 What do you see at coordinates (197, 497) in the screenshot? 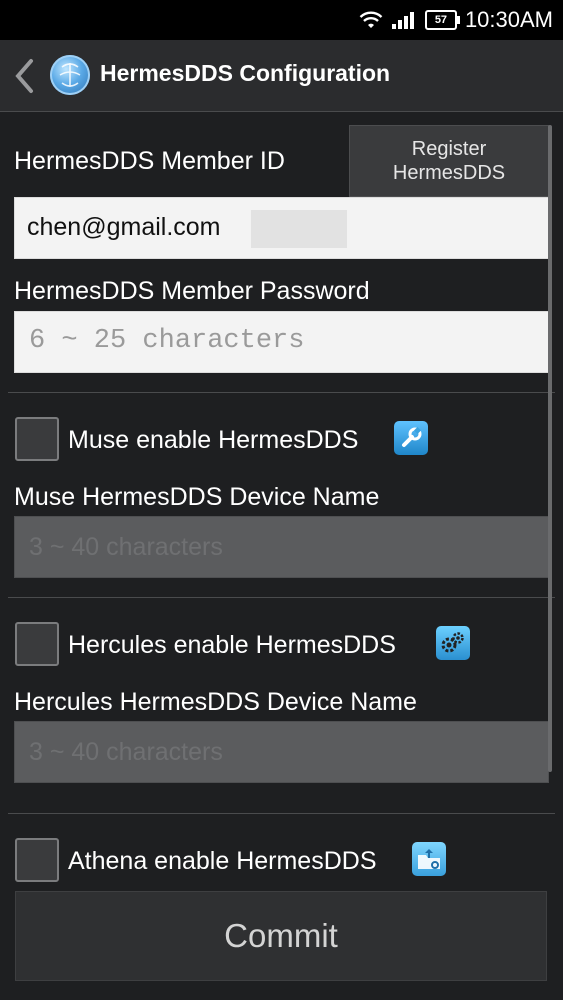
I see `muse-device-name-label: Muse HermesDDS Device Name` at bounding box center [197, 497].